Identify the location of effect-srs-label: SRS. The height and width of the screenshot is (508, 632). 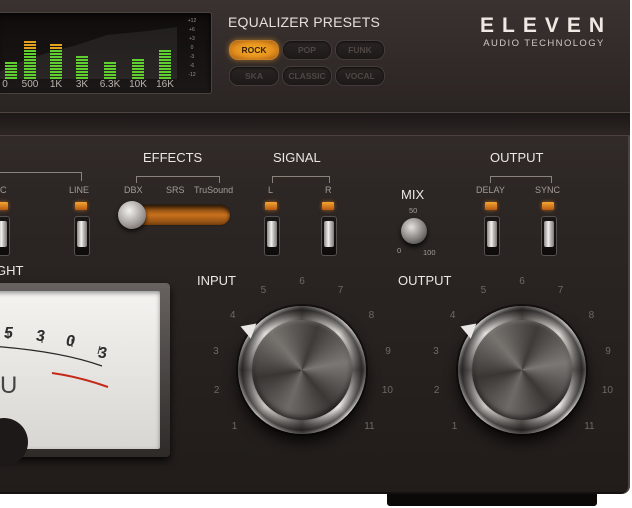
(175, 190).